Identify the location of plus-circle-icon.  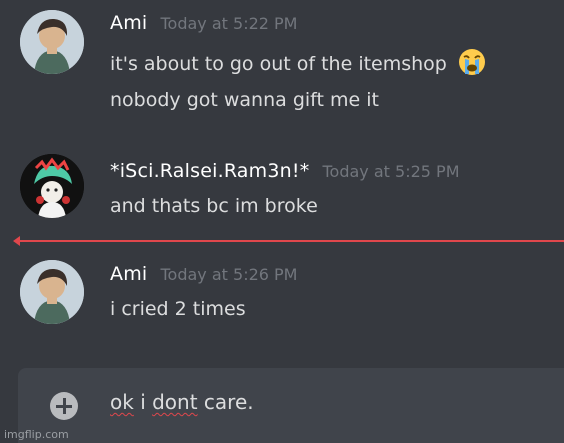
(64, 406).